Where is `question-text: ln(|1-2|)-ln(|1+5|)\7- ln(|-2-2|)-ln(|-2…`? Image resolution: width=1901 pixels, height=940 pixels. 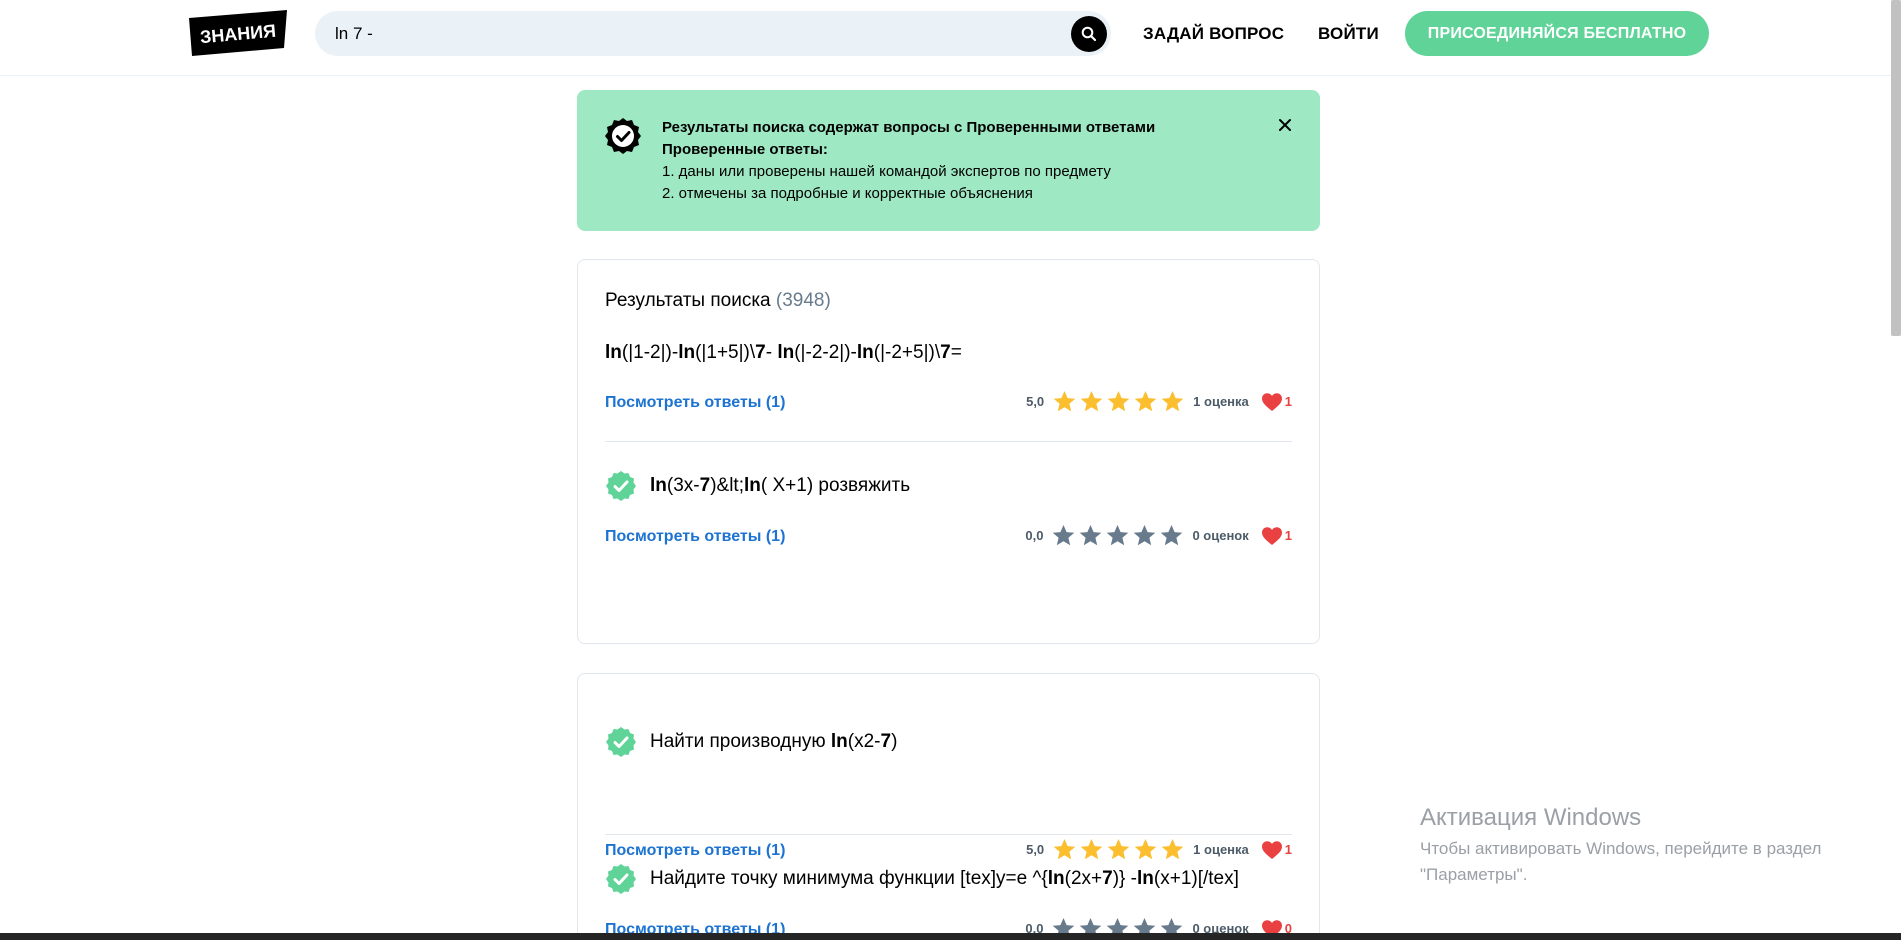
question-text: ln(|1-2|)-ln(|1+5|)\7- ln(|-2-2|)-ln(|-2… is located at coordinates (783, 353).